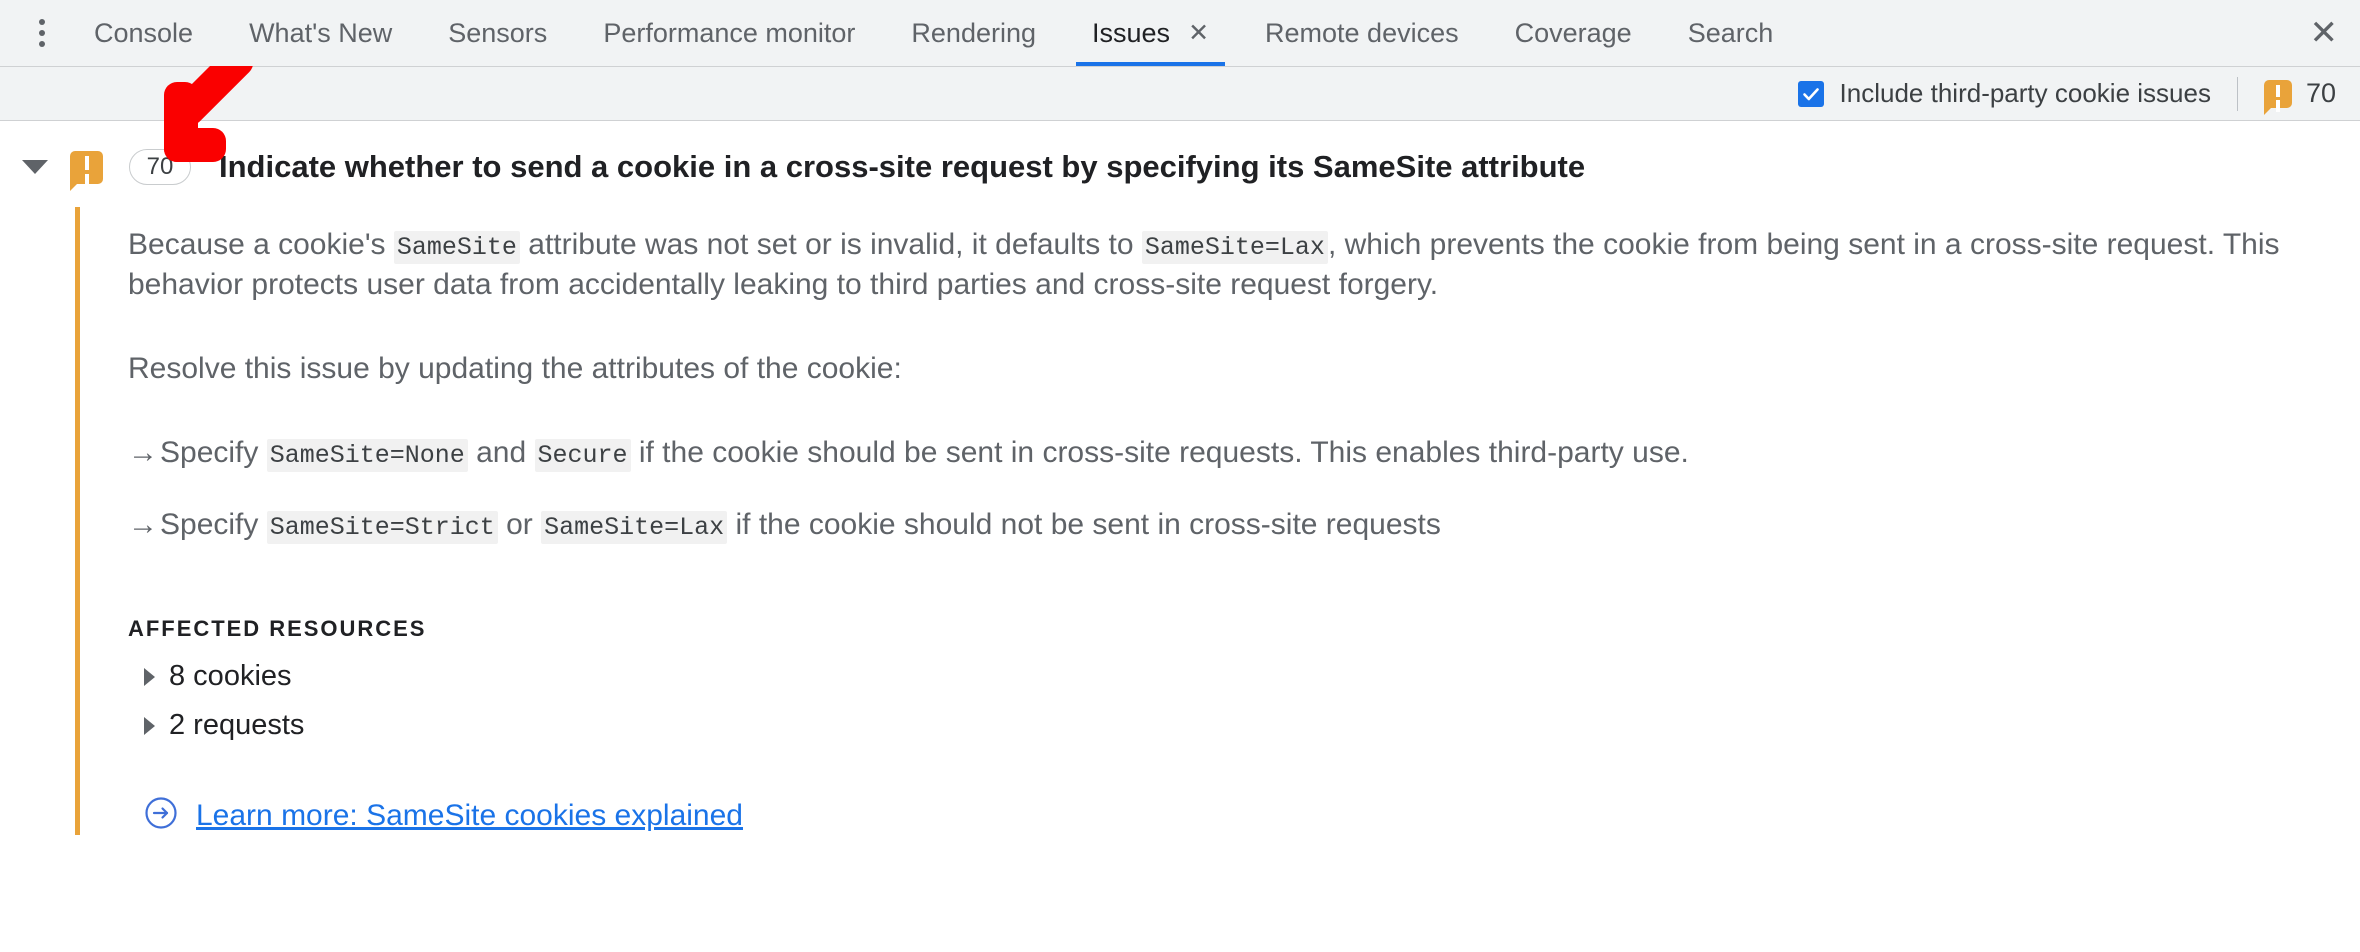 Image resolution: width=2360 pixels, height=952 pixels. I want to click on checkmark-icon, so click(1810, 93).